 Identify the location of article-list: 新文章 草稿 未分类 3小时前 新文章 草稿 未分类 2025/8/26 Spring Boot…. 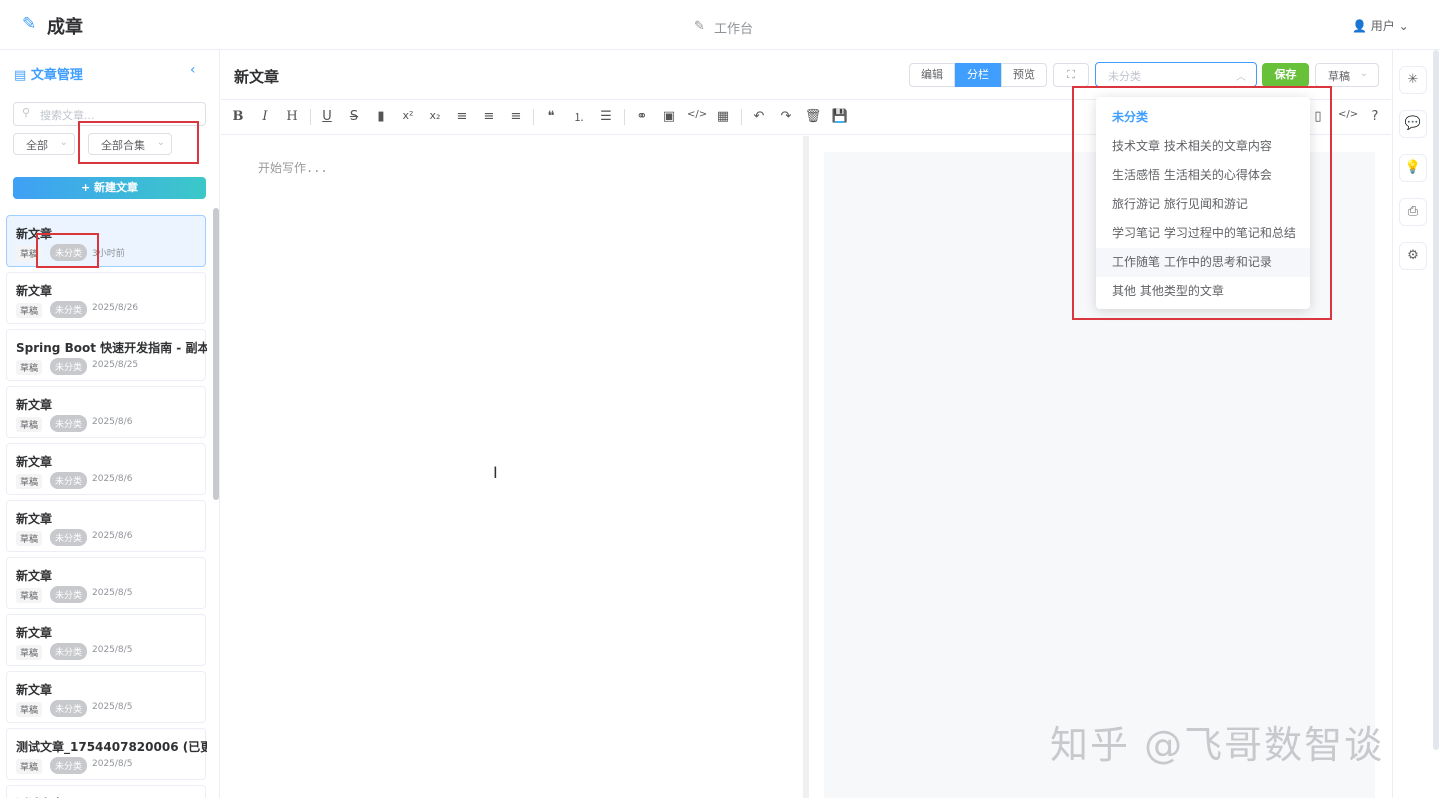
(106, 506).